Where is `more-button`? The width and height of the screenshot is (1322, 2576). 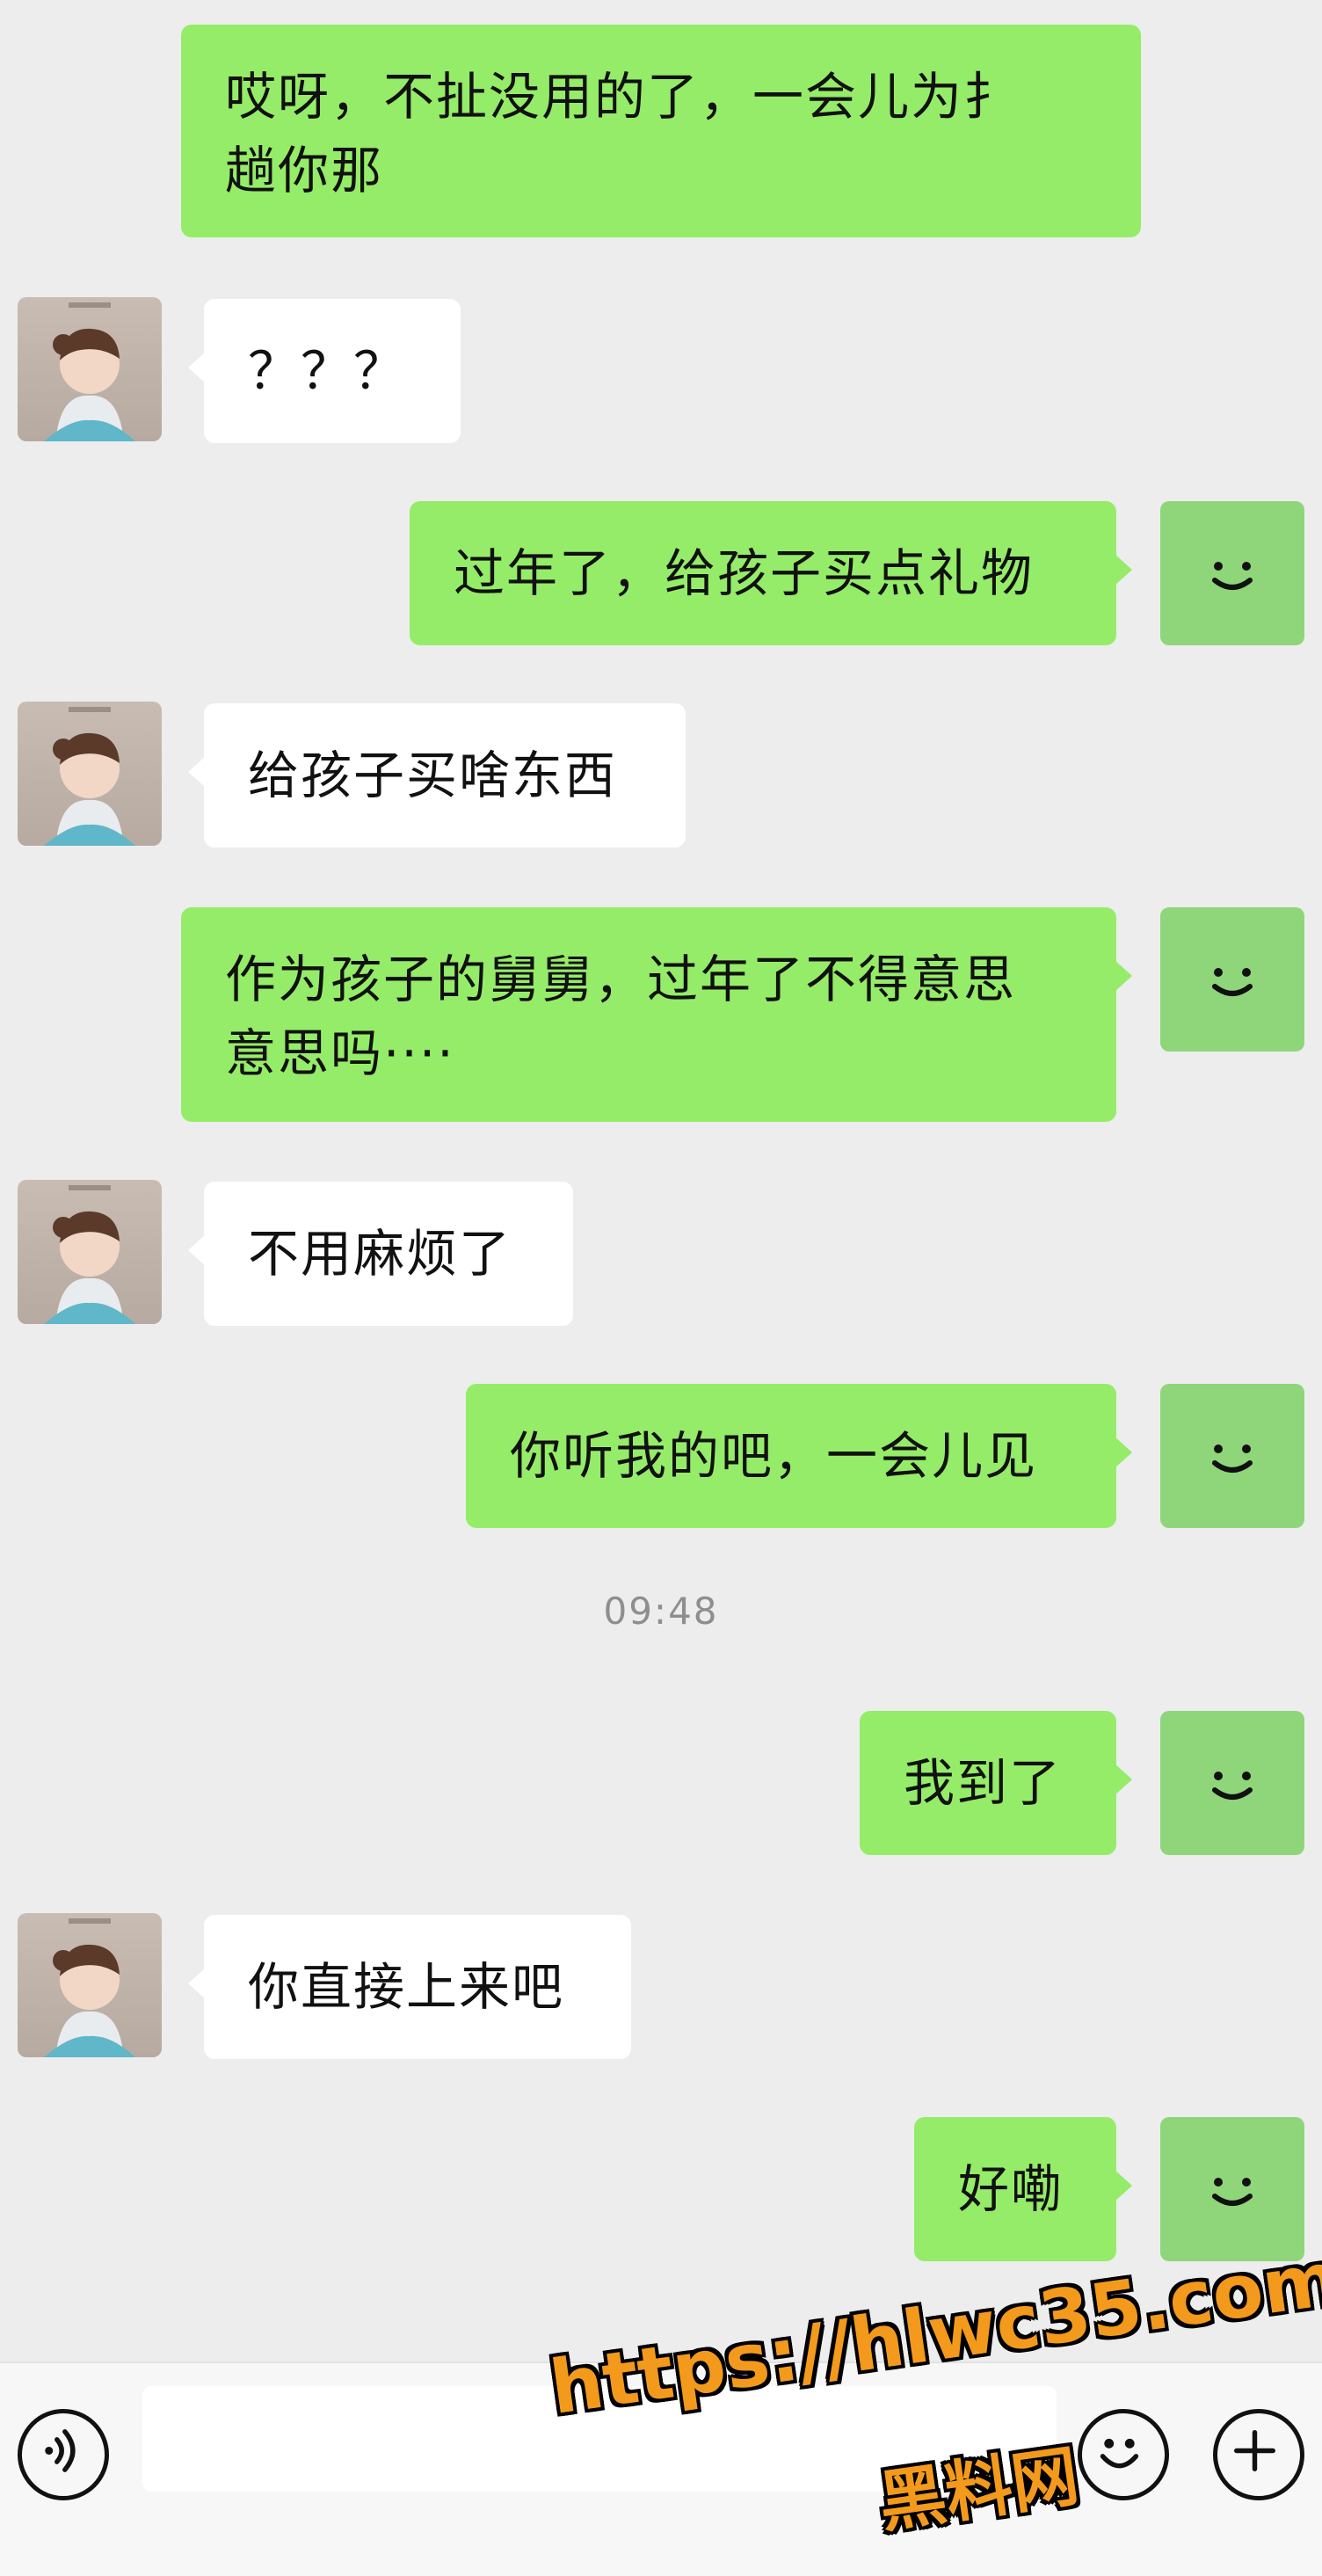 more-button is located at coordinates (1259, 2454).